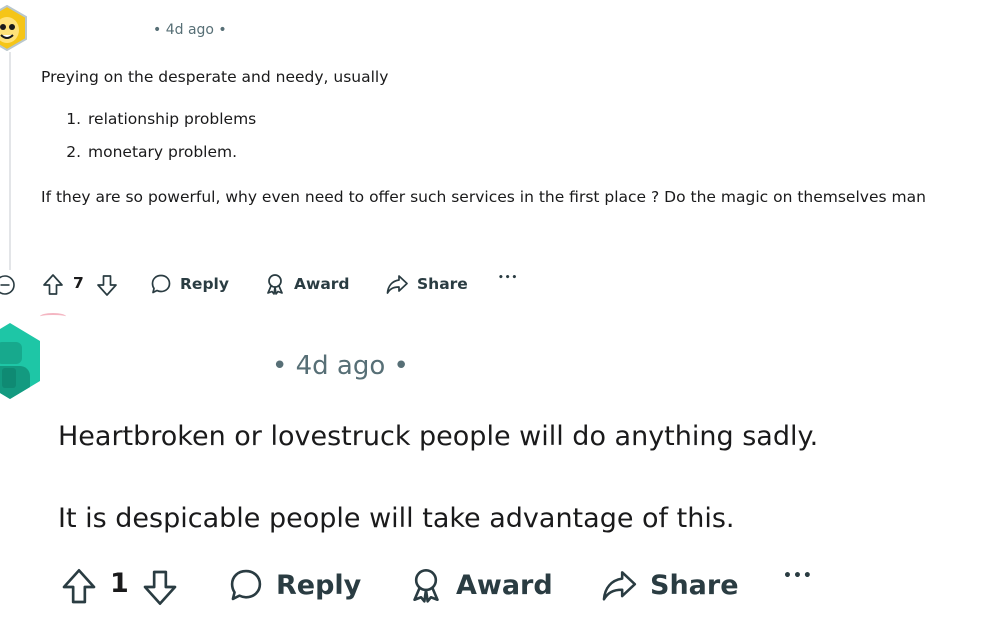 The image size is (1000, 630). What do you see at coordinates (541, 152) in the screenshot?
I see `list-item: monetary problem.` at bounding box center [541, 152].